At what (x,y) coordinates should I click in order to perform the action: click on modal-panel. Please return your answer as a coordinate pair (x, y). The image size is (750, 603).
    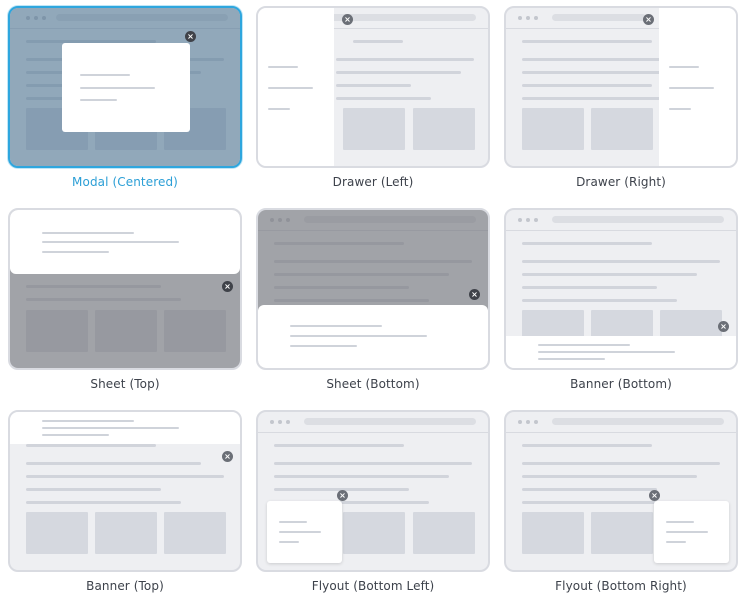
    Looking at the image, I should click on (126, 87).